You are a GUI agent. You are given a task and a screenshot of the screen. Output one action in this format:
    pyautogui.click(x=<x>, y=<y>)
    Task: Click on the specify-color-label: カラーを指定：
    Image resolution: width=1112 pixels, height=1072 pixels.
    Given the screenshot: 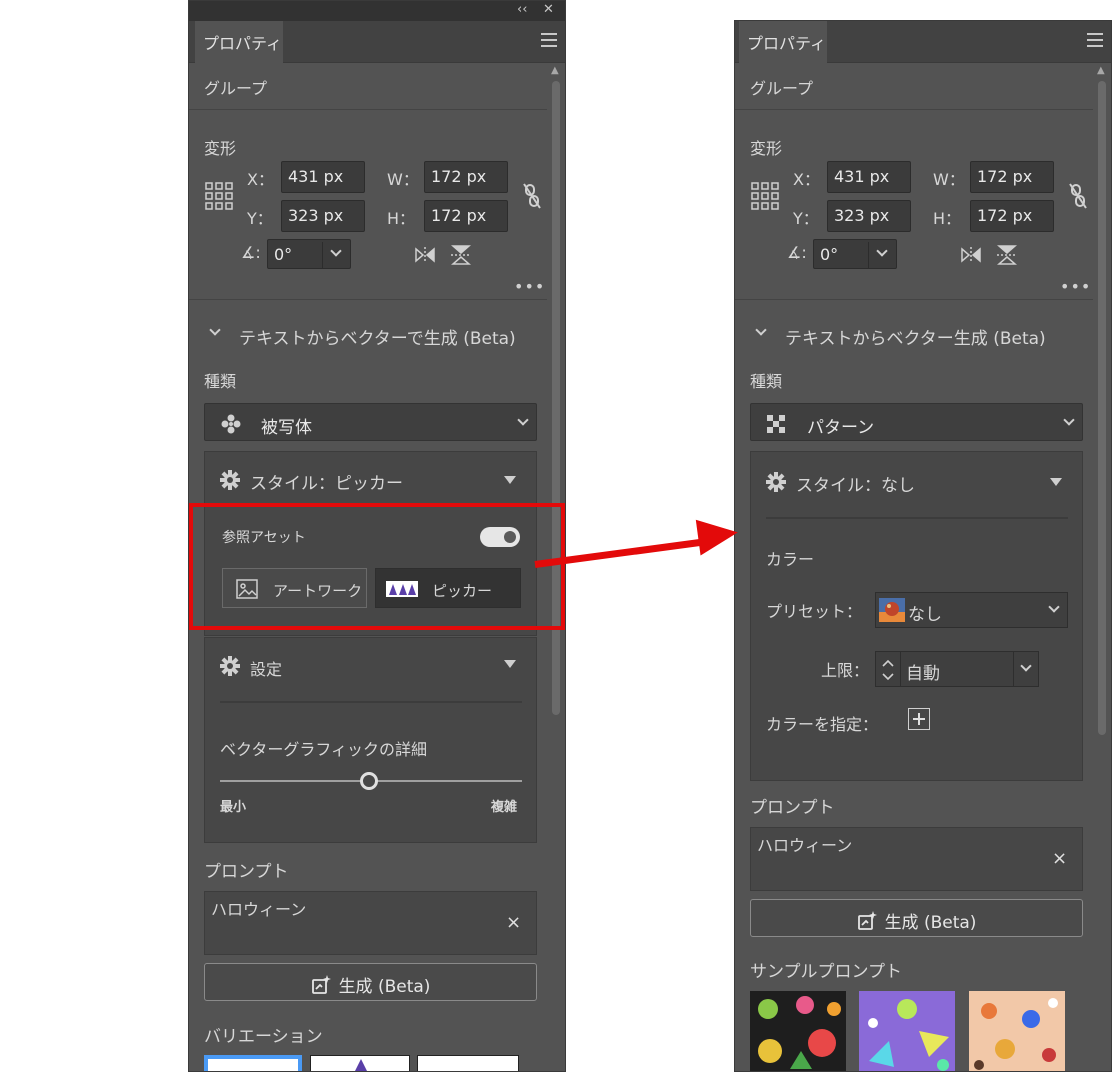 What is the action you would take?
    pyautogui.click(x=822, y=724)
    